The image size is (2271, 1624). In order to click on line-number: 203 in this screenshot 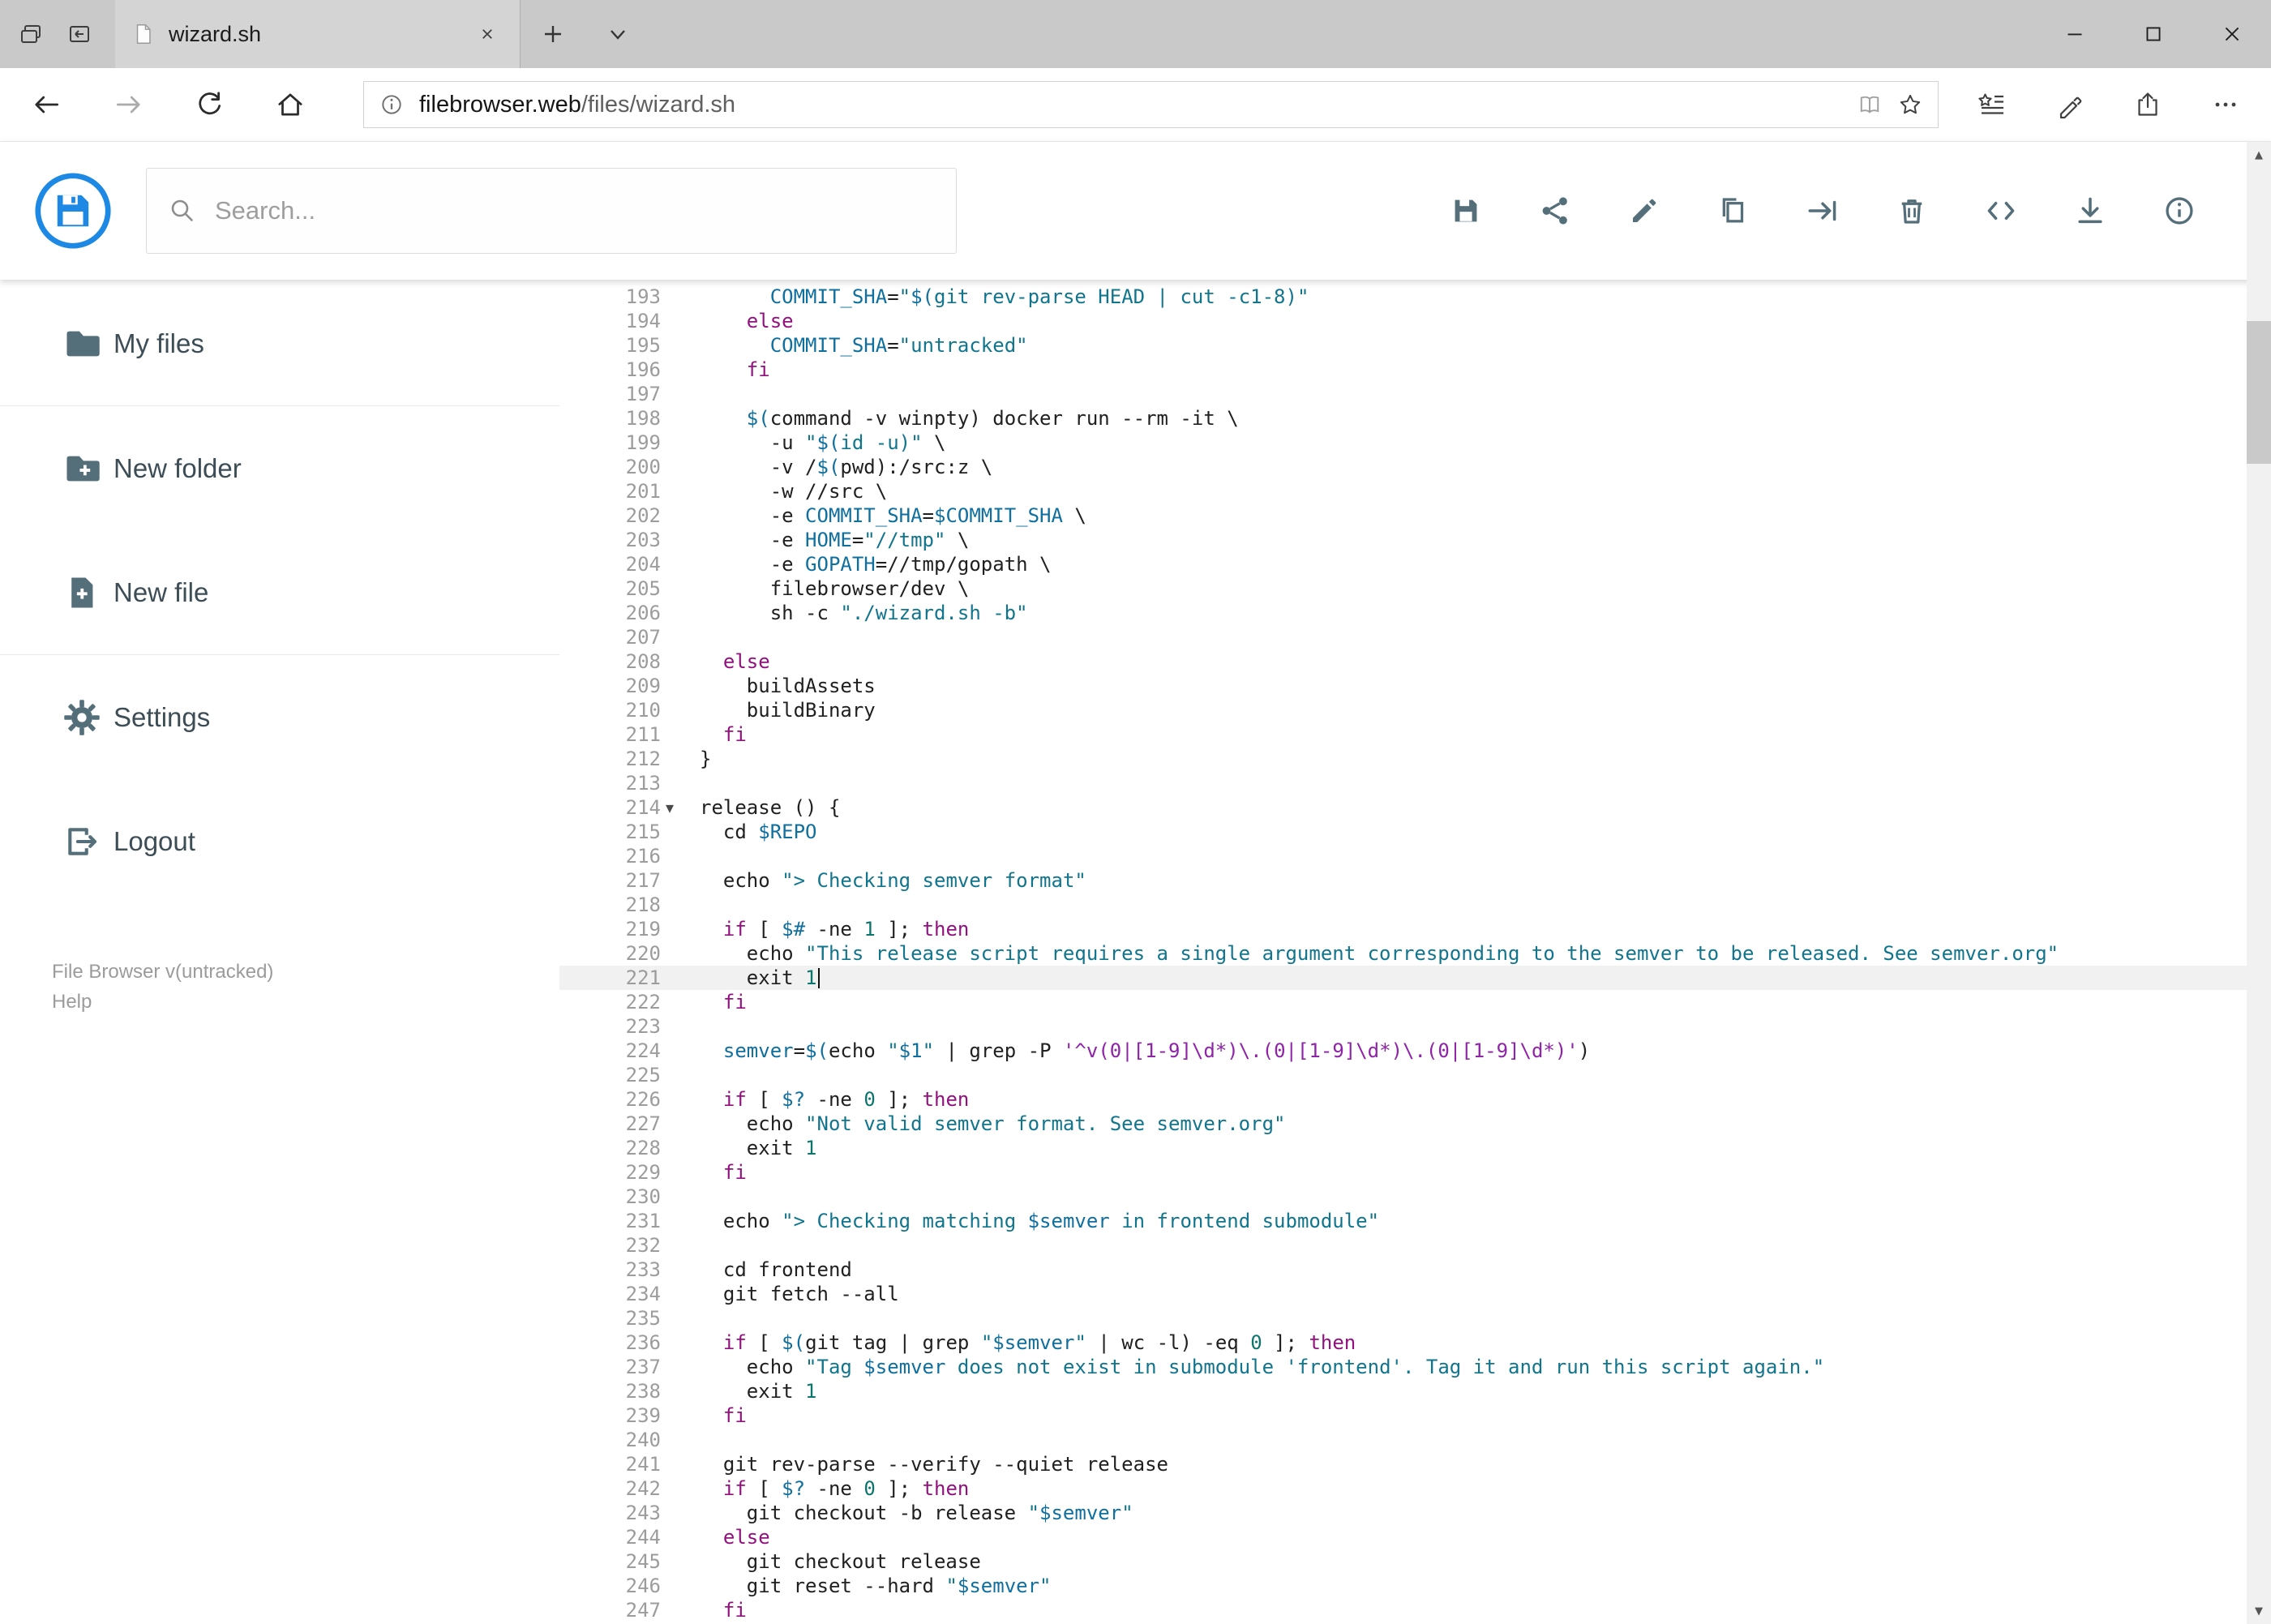, I will do `click(610, 540)`.